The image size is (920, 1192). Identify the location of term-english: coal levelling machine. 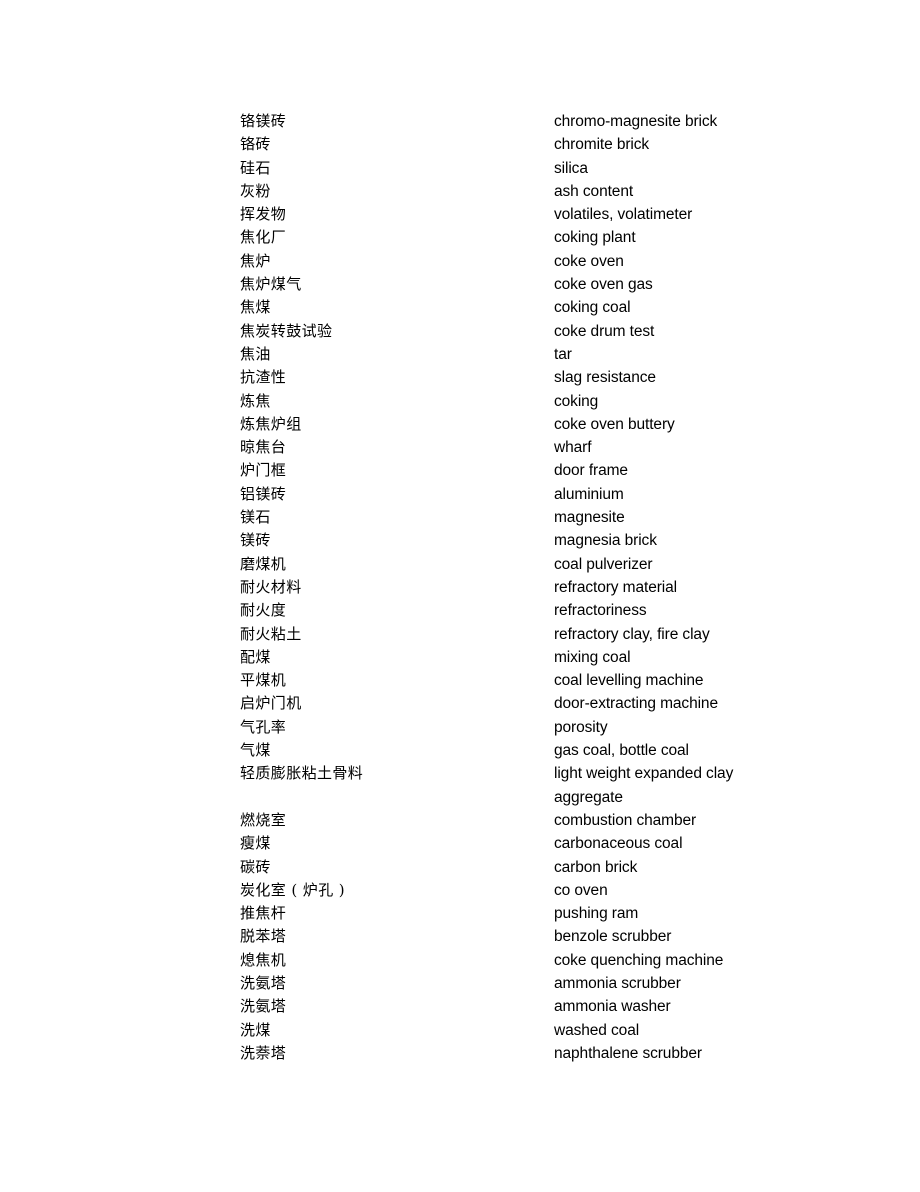
(629, 681).